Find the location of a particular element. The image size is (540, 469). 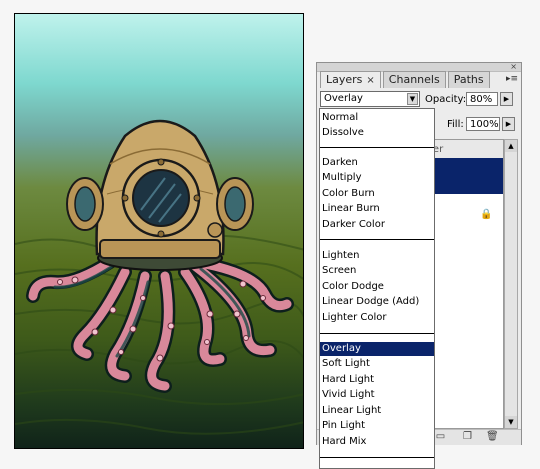

blend-option-lighter-color: Lighter Color is located at coordinates (377, 318).